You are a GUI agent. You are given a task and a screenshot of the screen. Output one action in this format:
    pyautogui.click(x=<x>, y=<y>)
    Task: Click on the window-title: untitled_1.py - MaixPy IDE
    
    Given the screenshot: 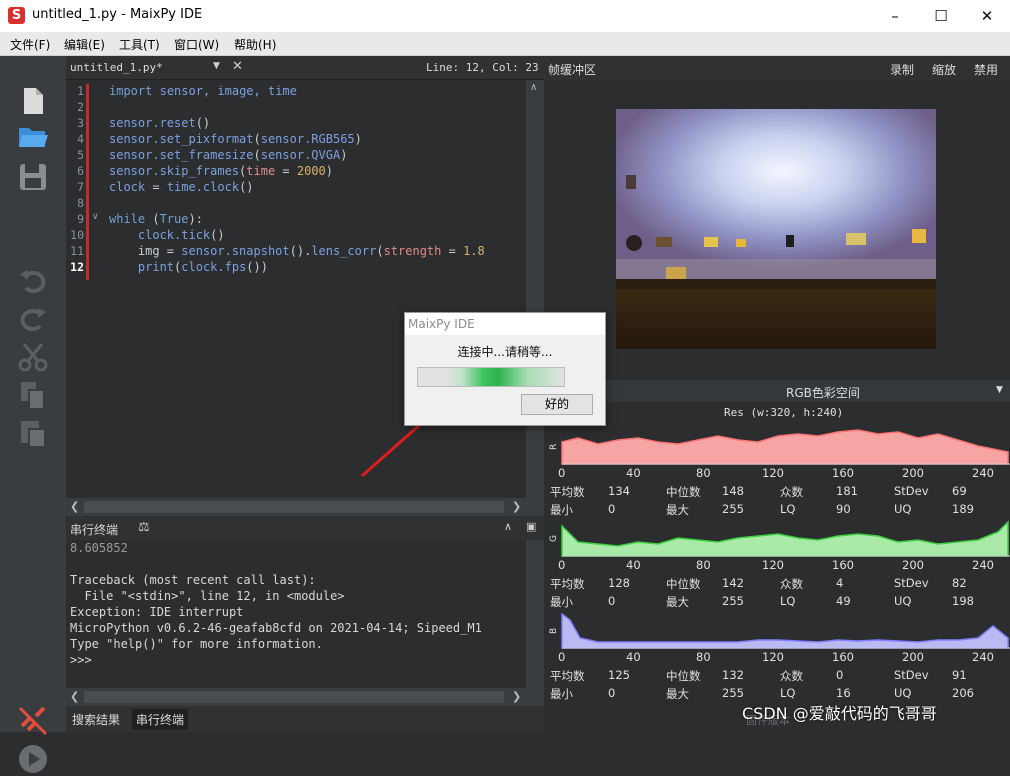 What is the action you would take?
    pyautogui.click(x=117, y=14)
    